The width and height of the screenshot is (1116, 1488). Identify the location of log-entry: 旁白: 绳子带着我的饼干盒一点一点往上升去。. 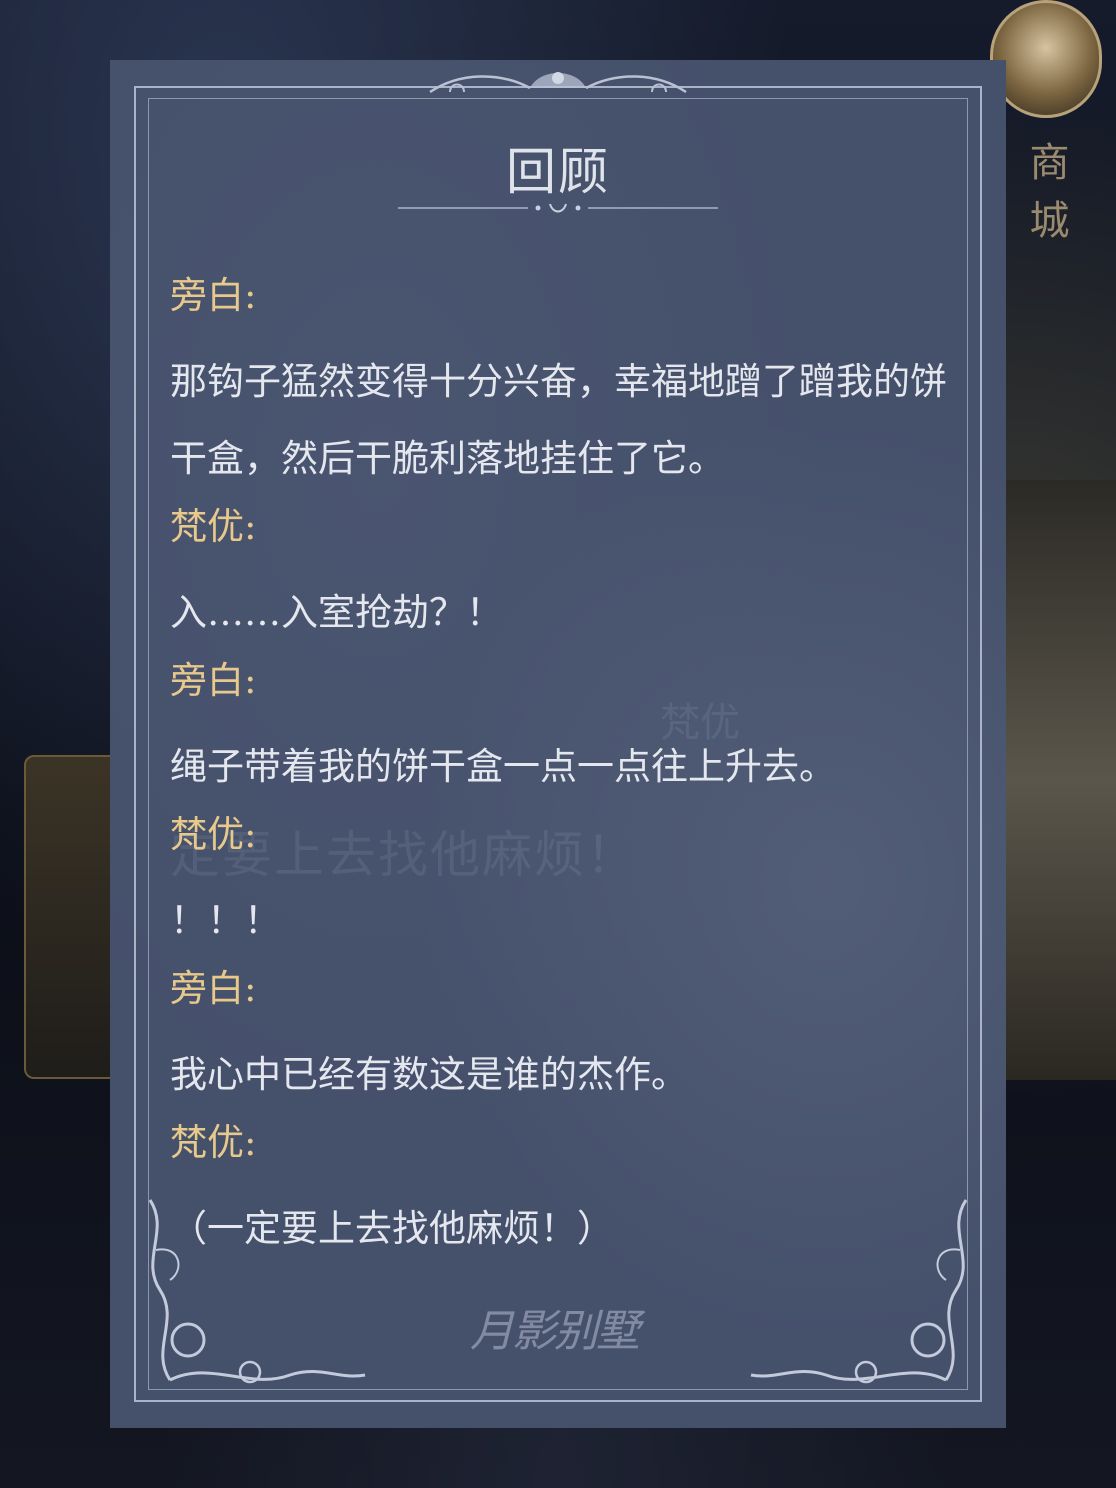
(565, 728).